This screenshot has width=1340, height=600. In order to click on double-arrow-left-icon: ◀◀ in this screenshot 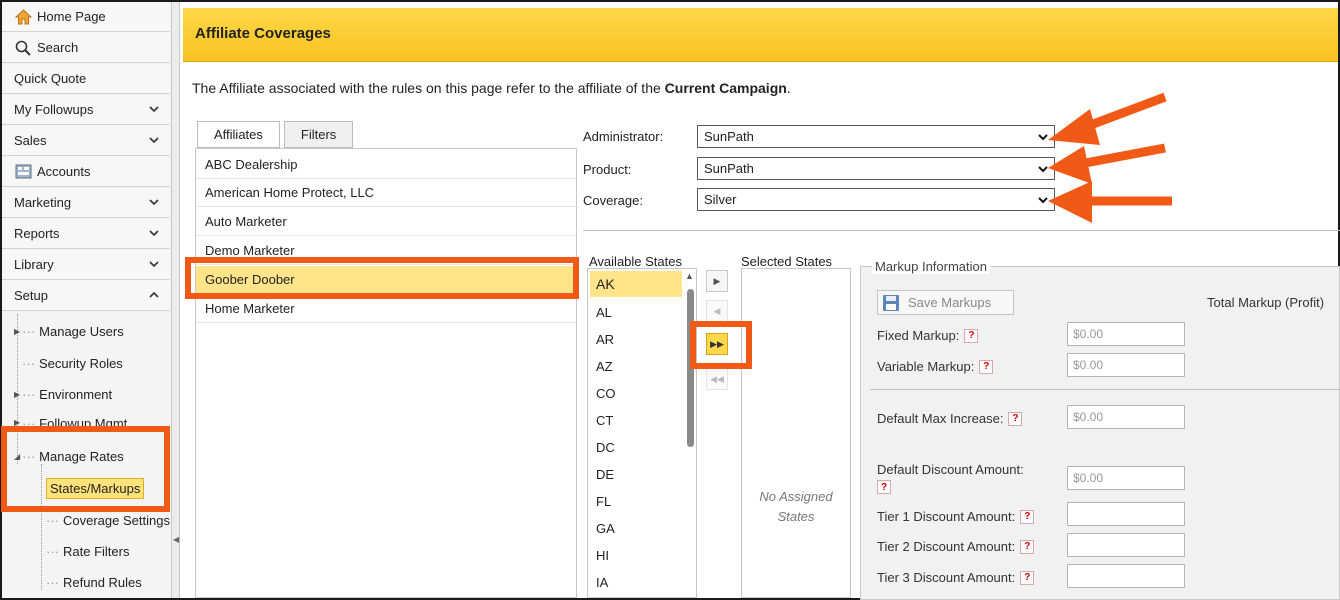, I will do `click(717, 378)`.